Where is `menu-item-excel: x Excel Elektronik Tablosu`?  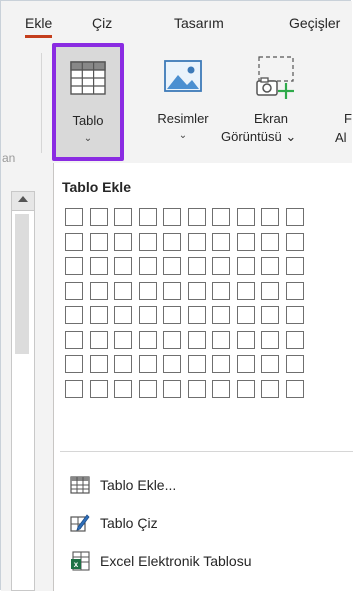 menu-item-excel: x Excel Elektronik Tablosu is located at coordinates (203, 561).